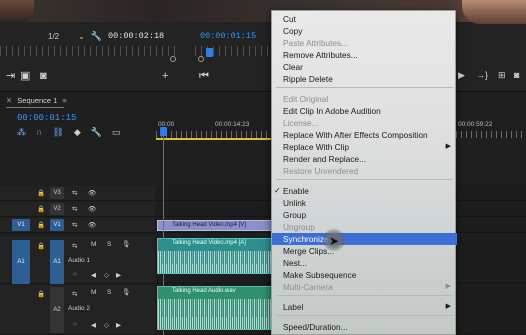  I want to click on program-timecode: 00:00:01:15, so click(228, 36).